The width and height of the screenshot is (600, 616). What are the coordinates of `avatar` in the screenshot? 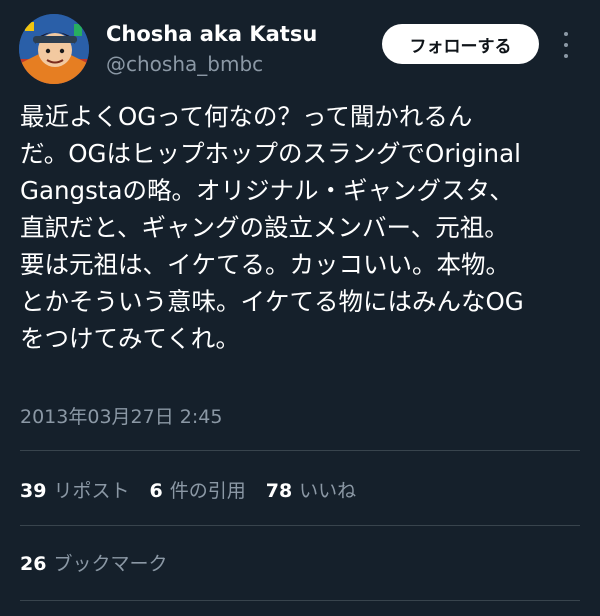 It's located at (54, 49).